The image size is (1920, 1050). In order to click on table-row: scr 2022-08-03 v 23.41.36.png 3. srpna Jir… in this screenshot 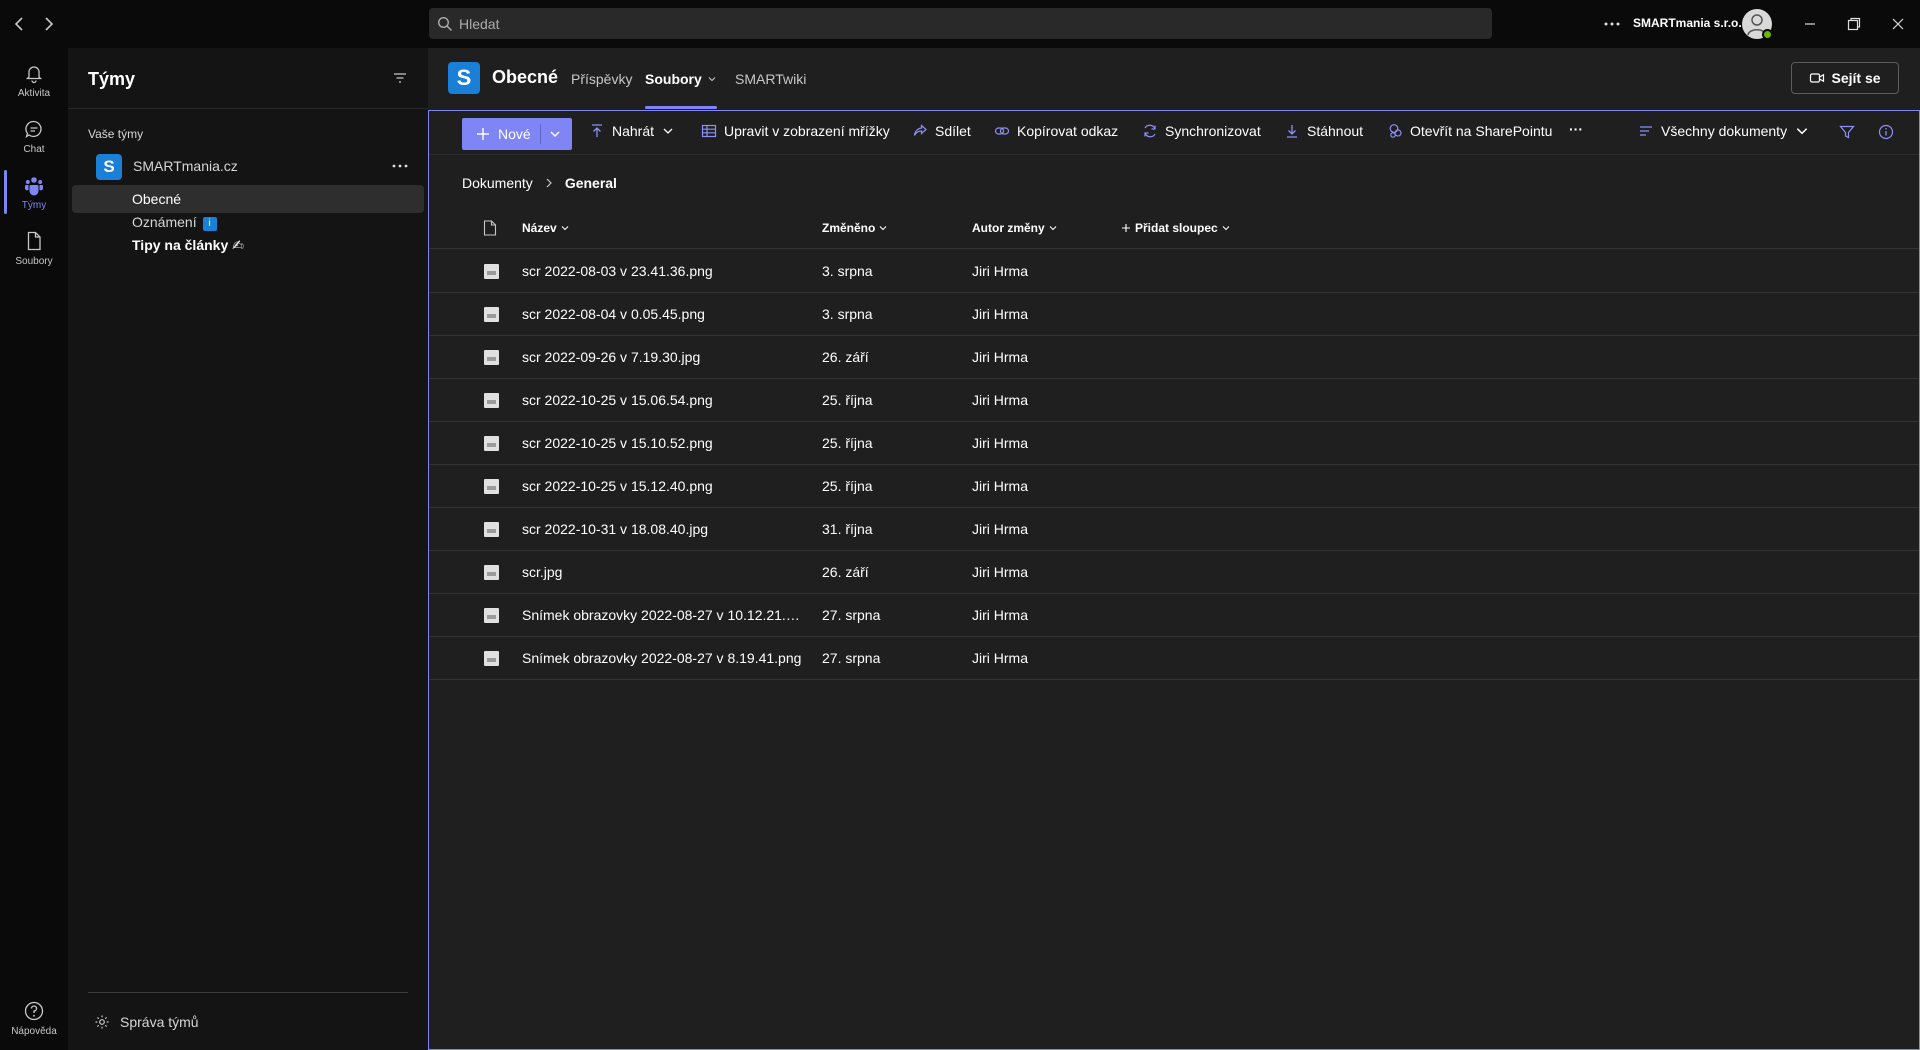, I will do `click(1174, 271)`.